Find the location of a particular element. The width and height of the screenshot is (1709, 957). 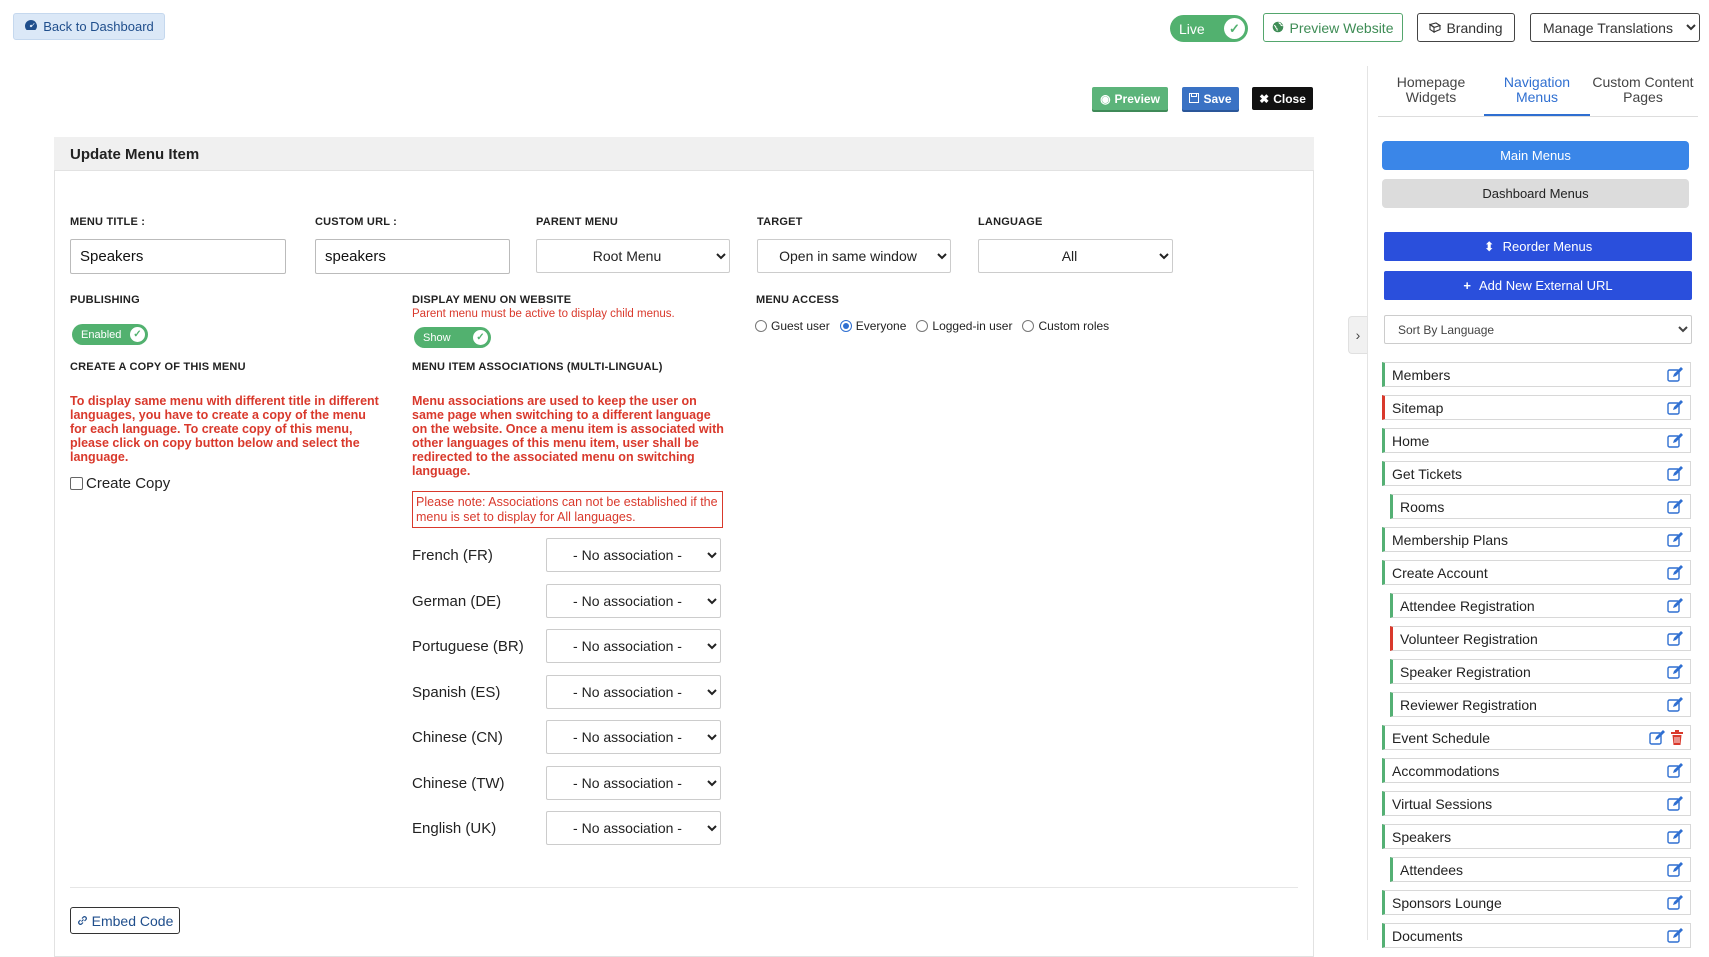

preview-website-button: Preview Website is located at coordinates (1333, 27).